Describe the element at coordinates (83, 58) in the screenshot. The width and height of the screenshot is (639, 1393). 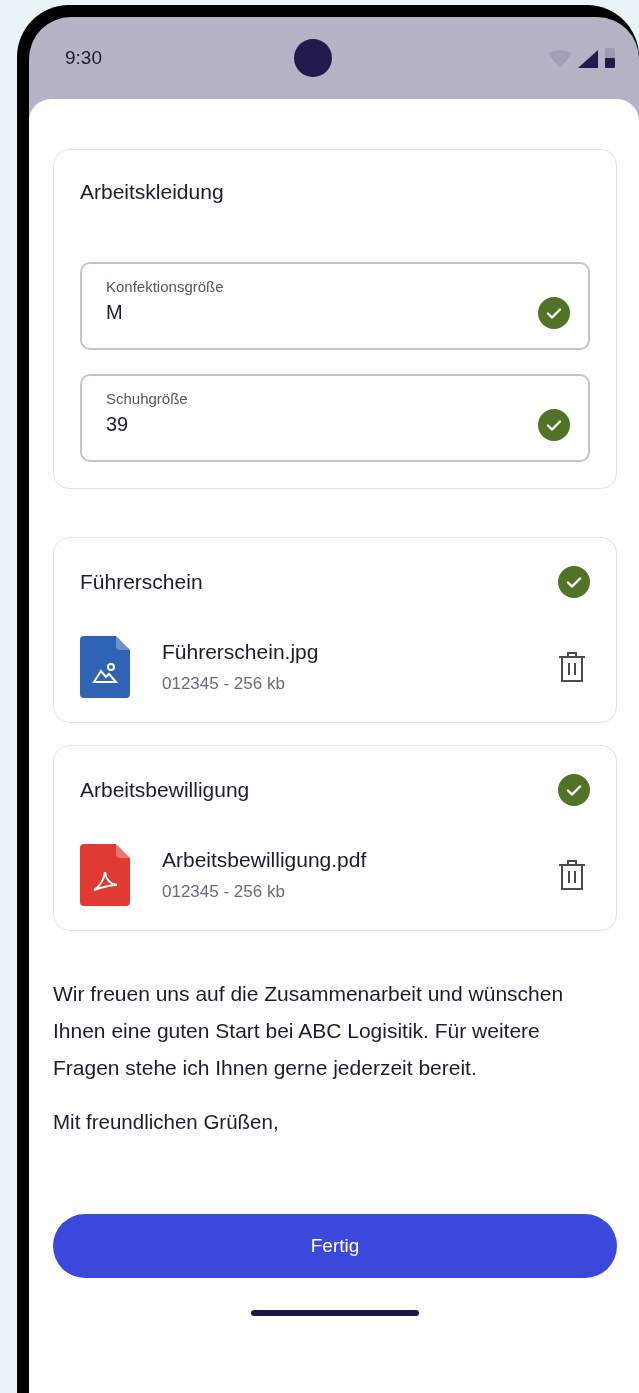
I see `status-time: 9:30` at that location.